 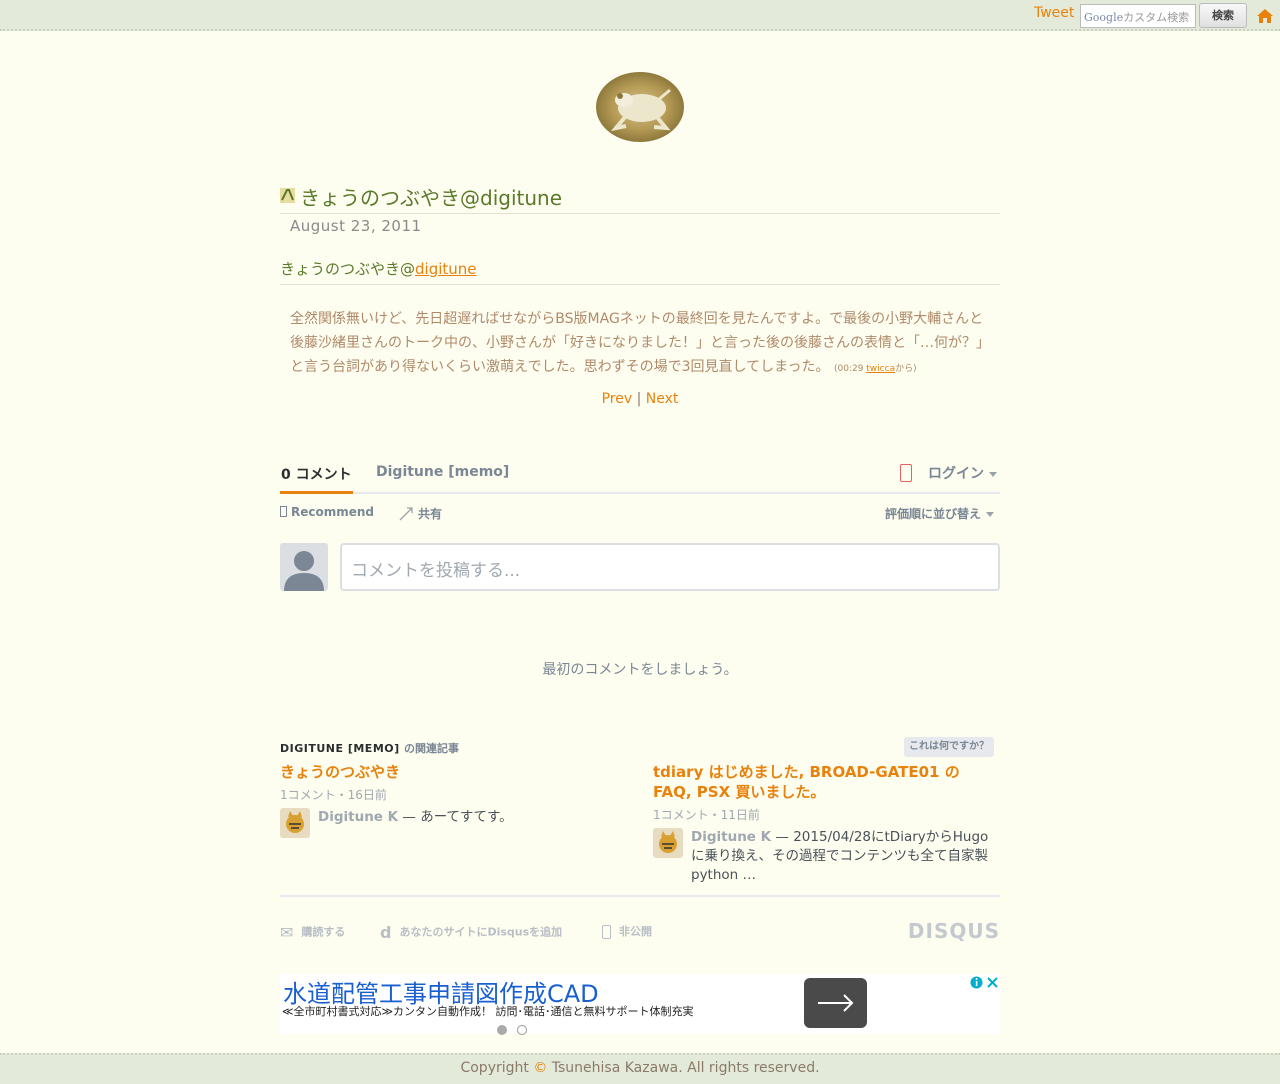 I want to click on related-meta: 1コメント・11日前, so click(x=706, y=815).